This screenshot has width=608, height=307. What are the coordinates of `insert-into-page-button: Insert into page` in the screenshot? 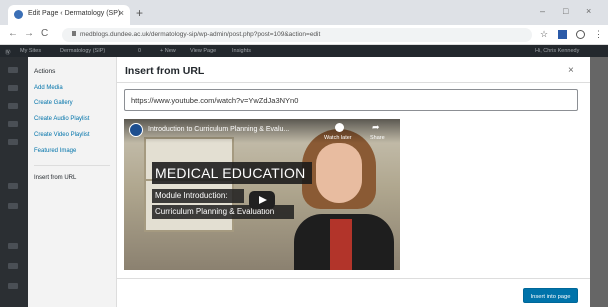 It's located at (550, 295).